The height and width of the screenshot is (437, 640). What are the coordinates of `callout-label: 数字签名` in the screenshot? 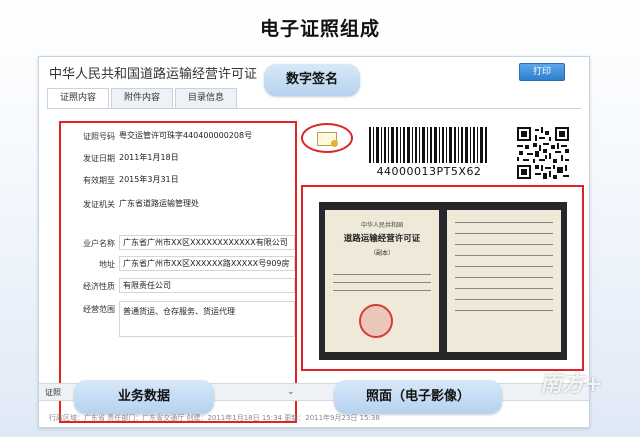 It's located at (311, 79).